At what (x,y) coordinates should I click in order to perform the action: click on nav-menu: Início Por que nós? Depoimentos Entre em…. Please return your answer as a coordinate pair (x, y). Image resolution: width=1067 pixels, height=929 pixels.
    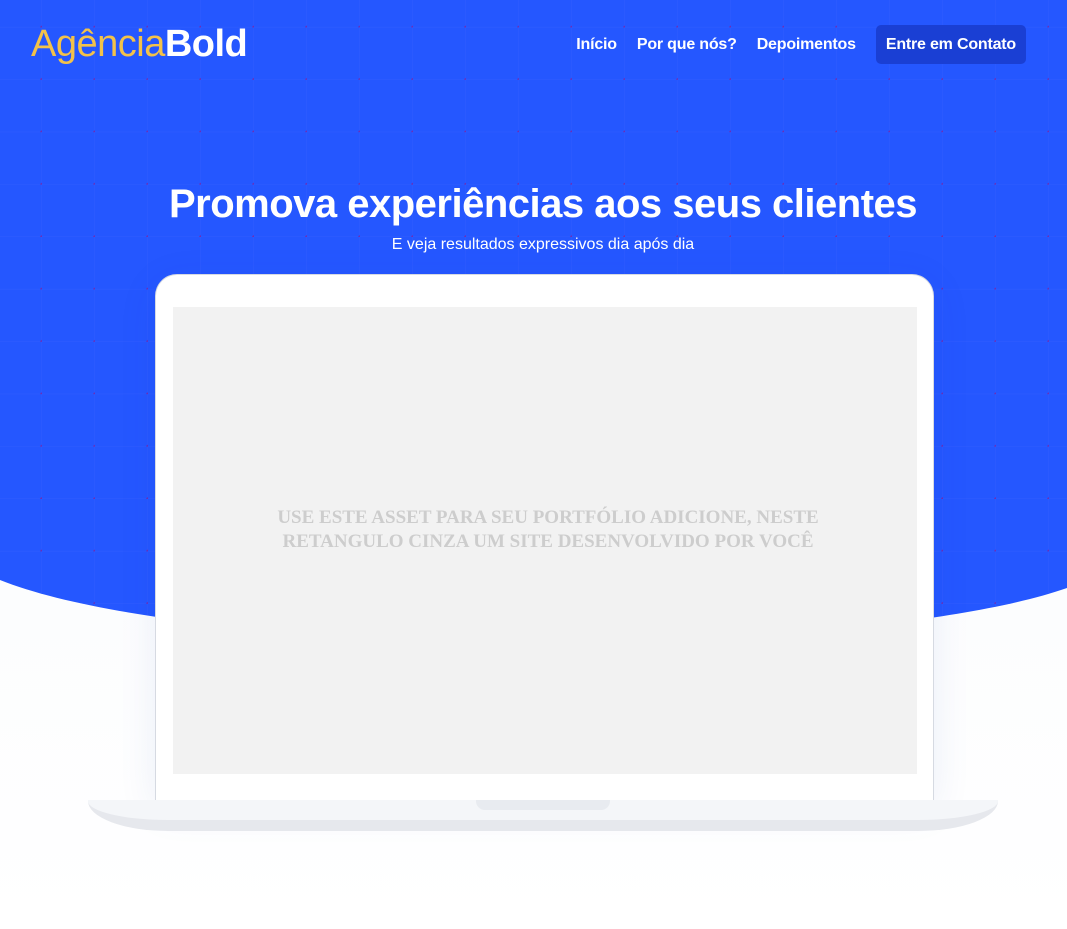
    Looking at the image, I should click on (801, 44).